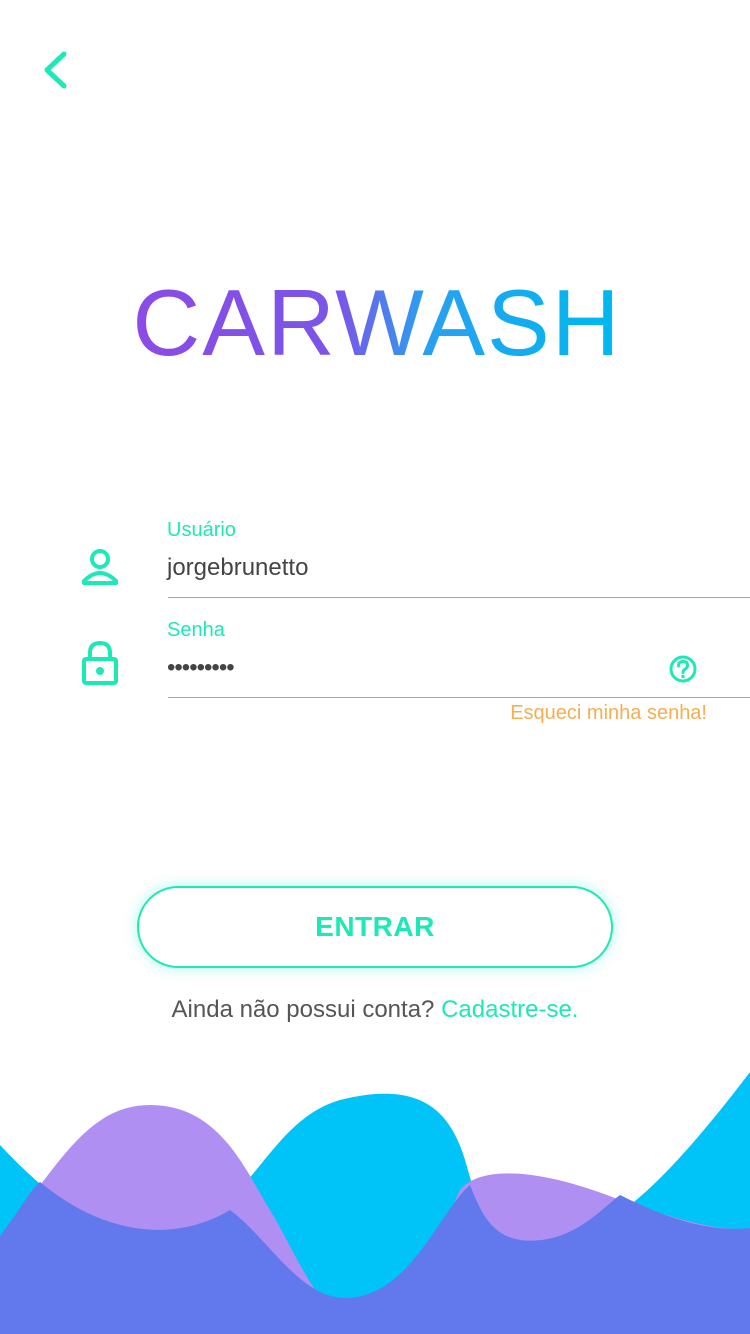  Describe the element at coordinates (509, 1009) in the screenshot. I see `signup-link: Cadastre-se.` at that location.